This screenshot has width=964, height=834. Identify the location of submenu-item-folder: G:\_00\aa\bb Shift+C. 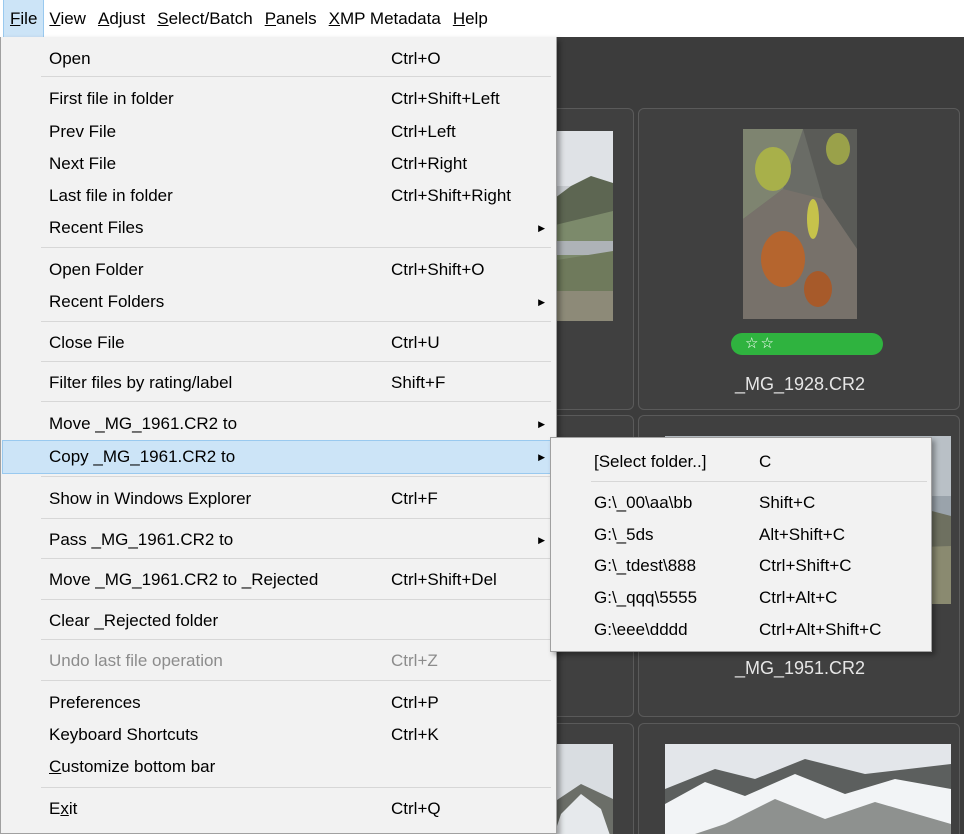
(741, 503).